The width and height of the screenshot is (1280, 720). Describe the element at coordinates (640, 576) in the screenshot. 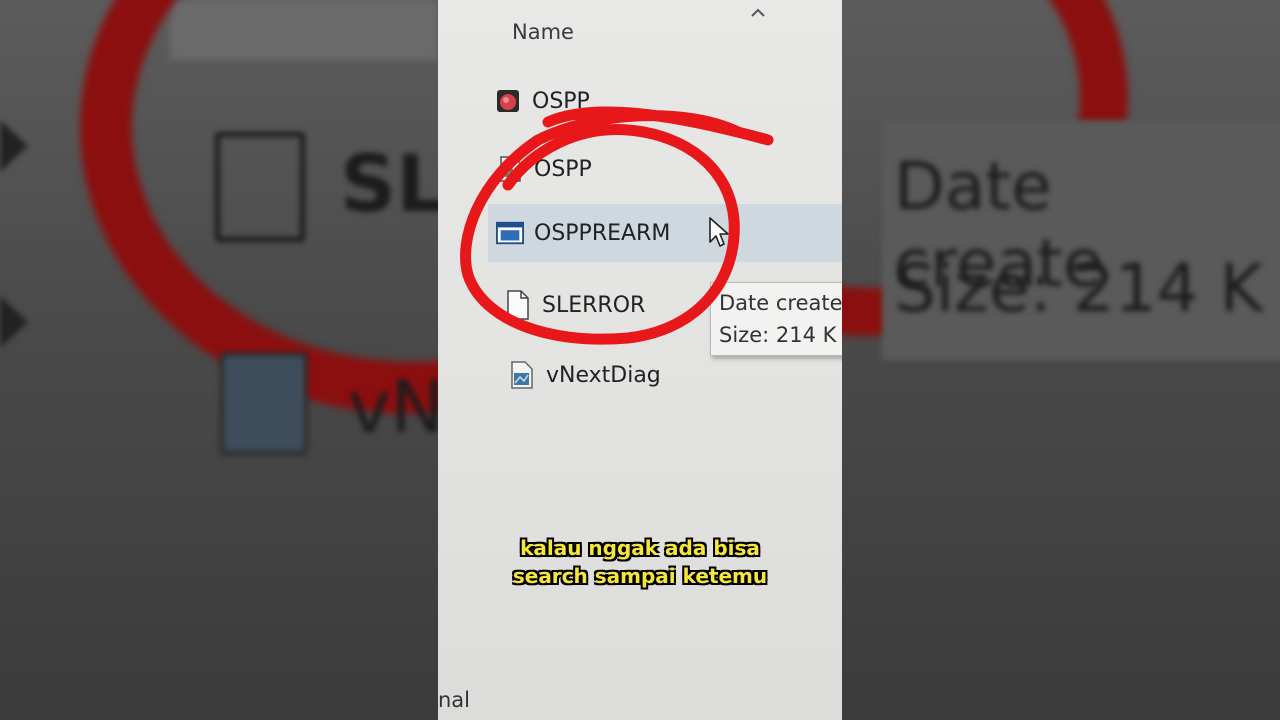

I see `caption-line-2: search sampai ketemu` at that location.